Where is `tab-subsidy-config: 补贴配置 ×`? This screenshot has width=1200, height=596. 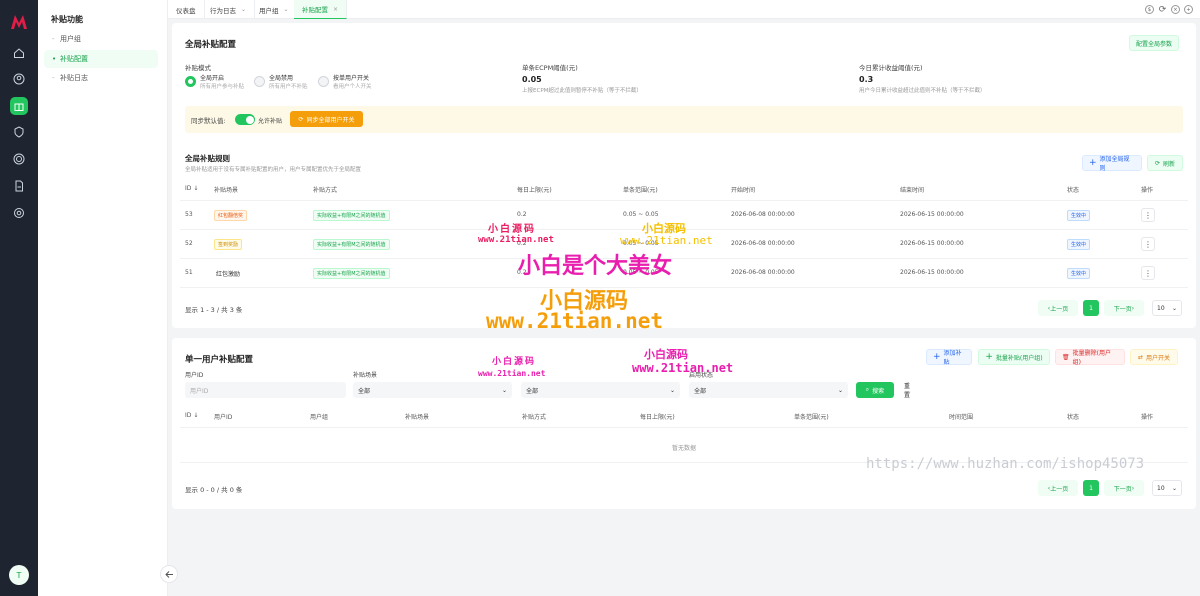
tab-subsidy-config: 补贴配置 × is located at coordinates (321, 9).